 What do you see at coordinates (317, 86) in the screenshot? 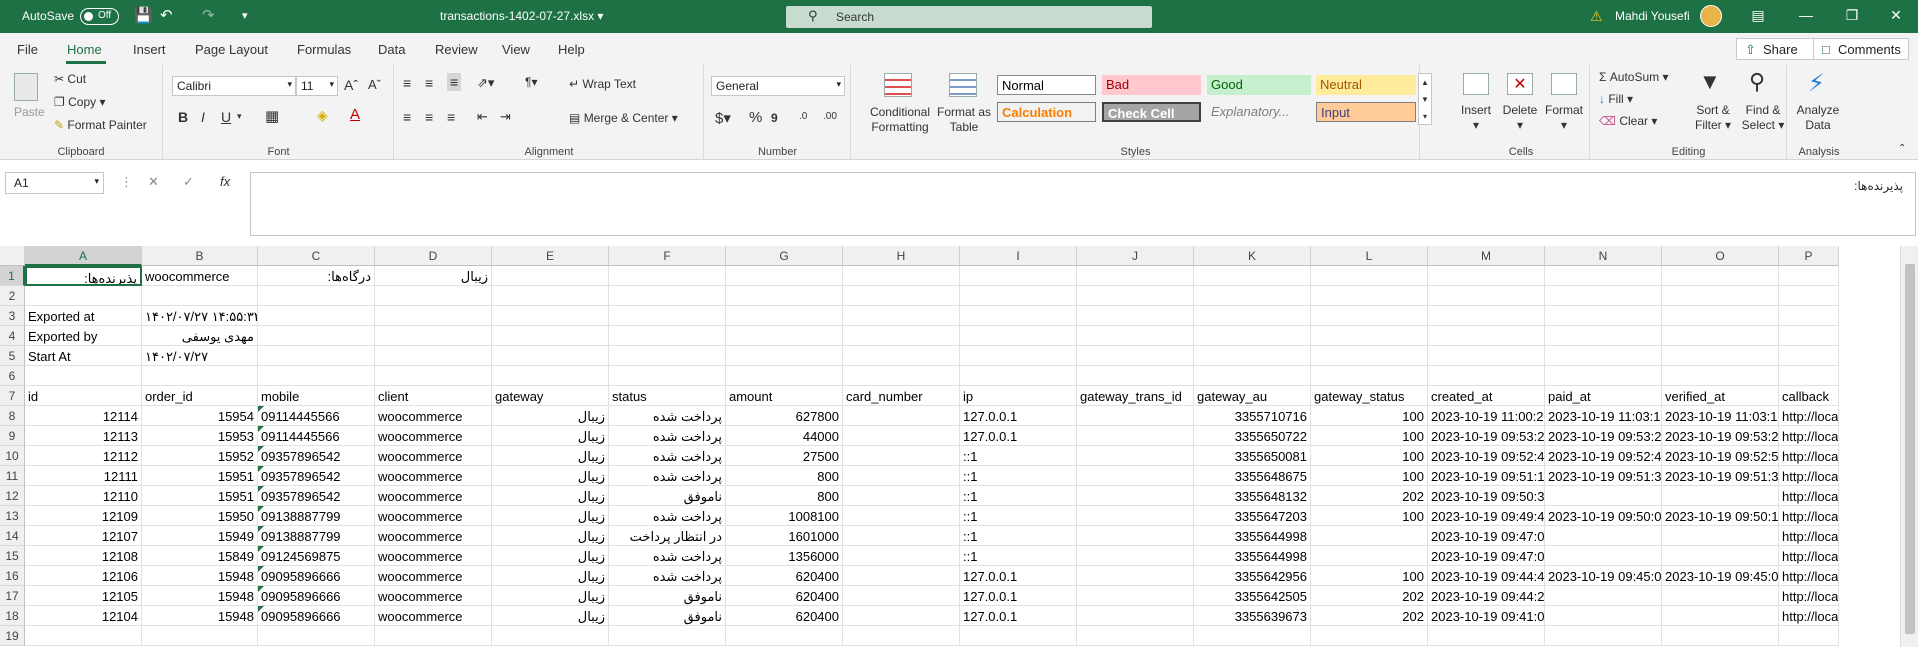
I see `font-size-select: 11 ▾` at bounding box center [317, 86].